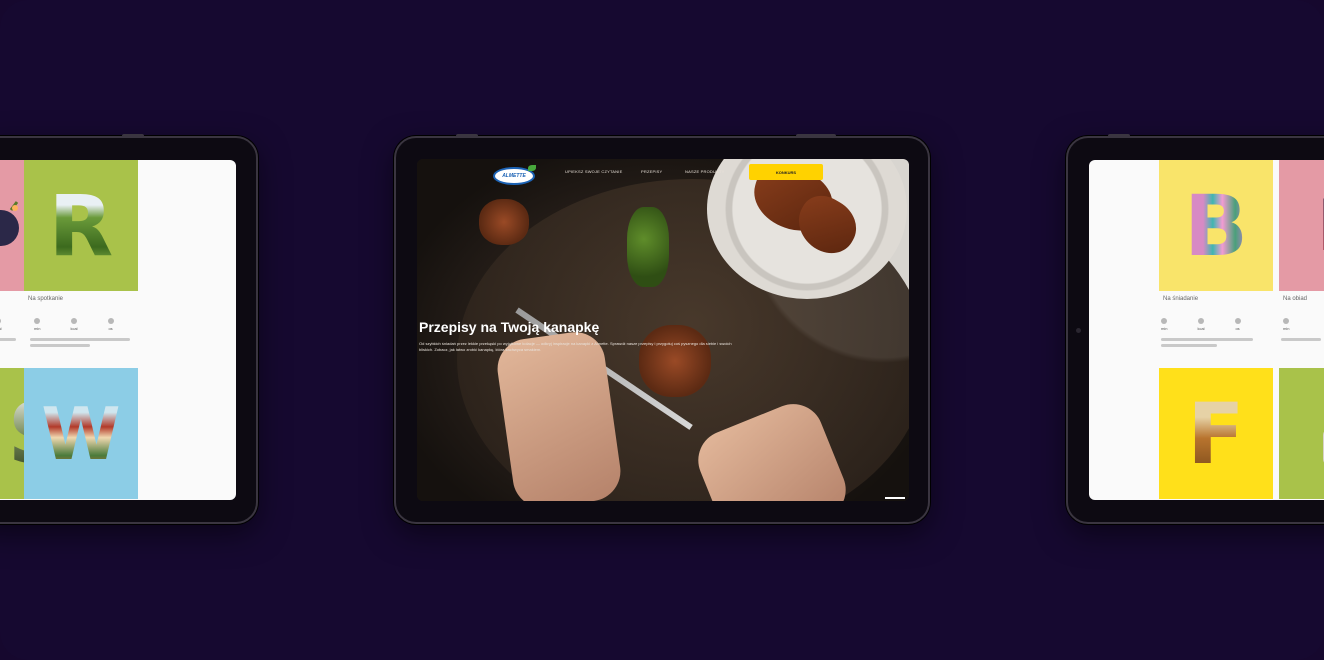  Describe the element at coordinates (648, 247) in the screenshot. I see `herbs-photo` at that location.